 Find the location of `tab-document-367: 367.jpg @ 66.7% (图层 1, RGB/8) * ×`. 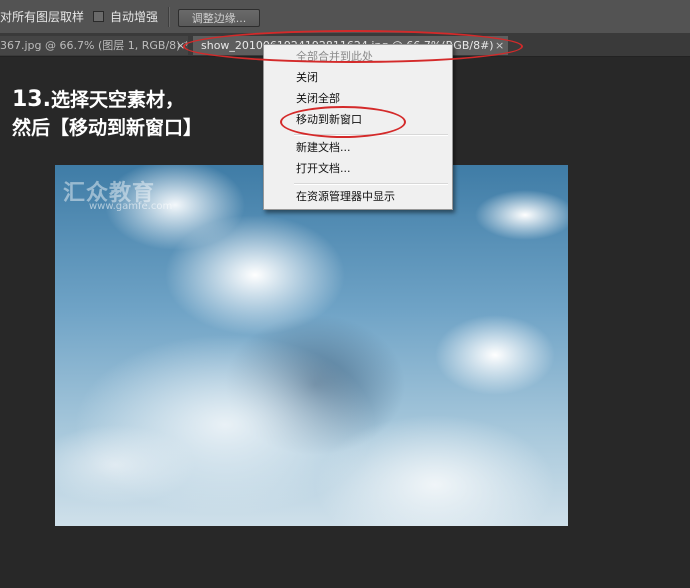

tab-document-367: 367.jpg @ 66.7% (图层 1, RGB/8) * × is located at coordinates (94, 45).